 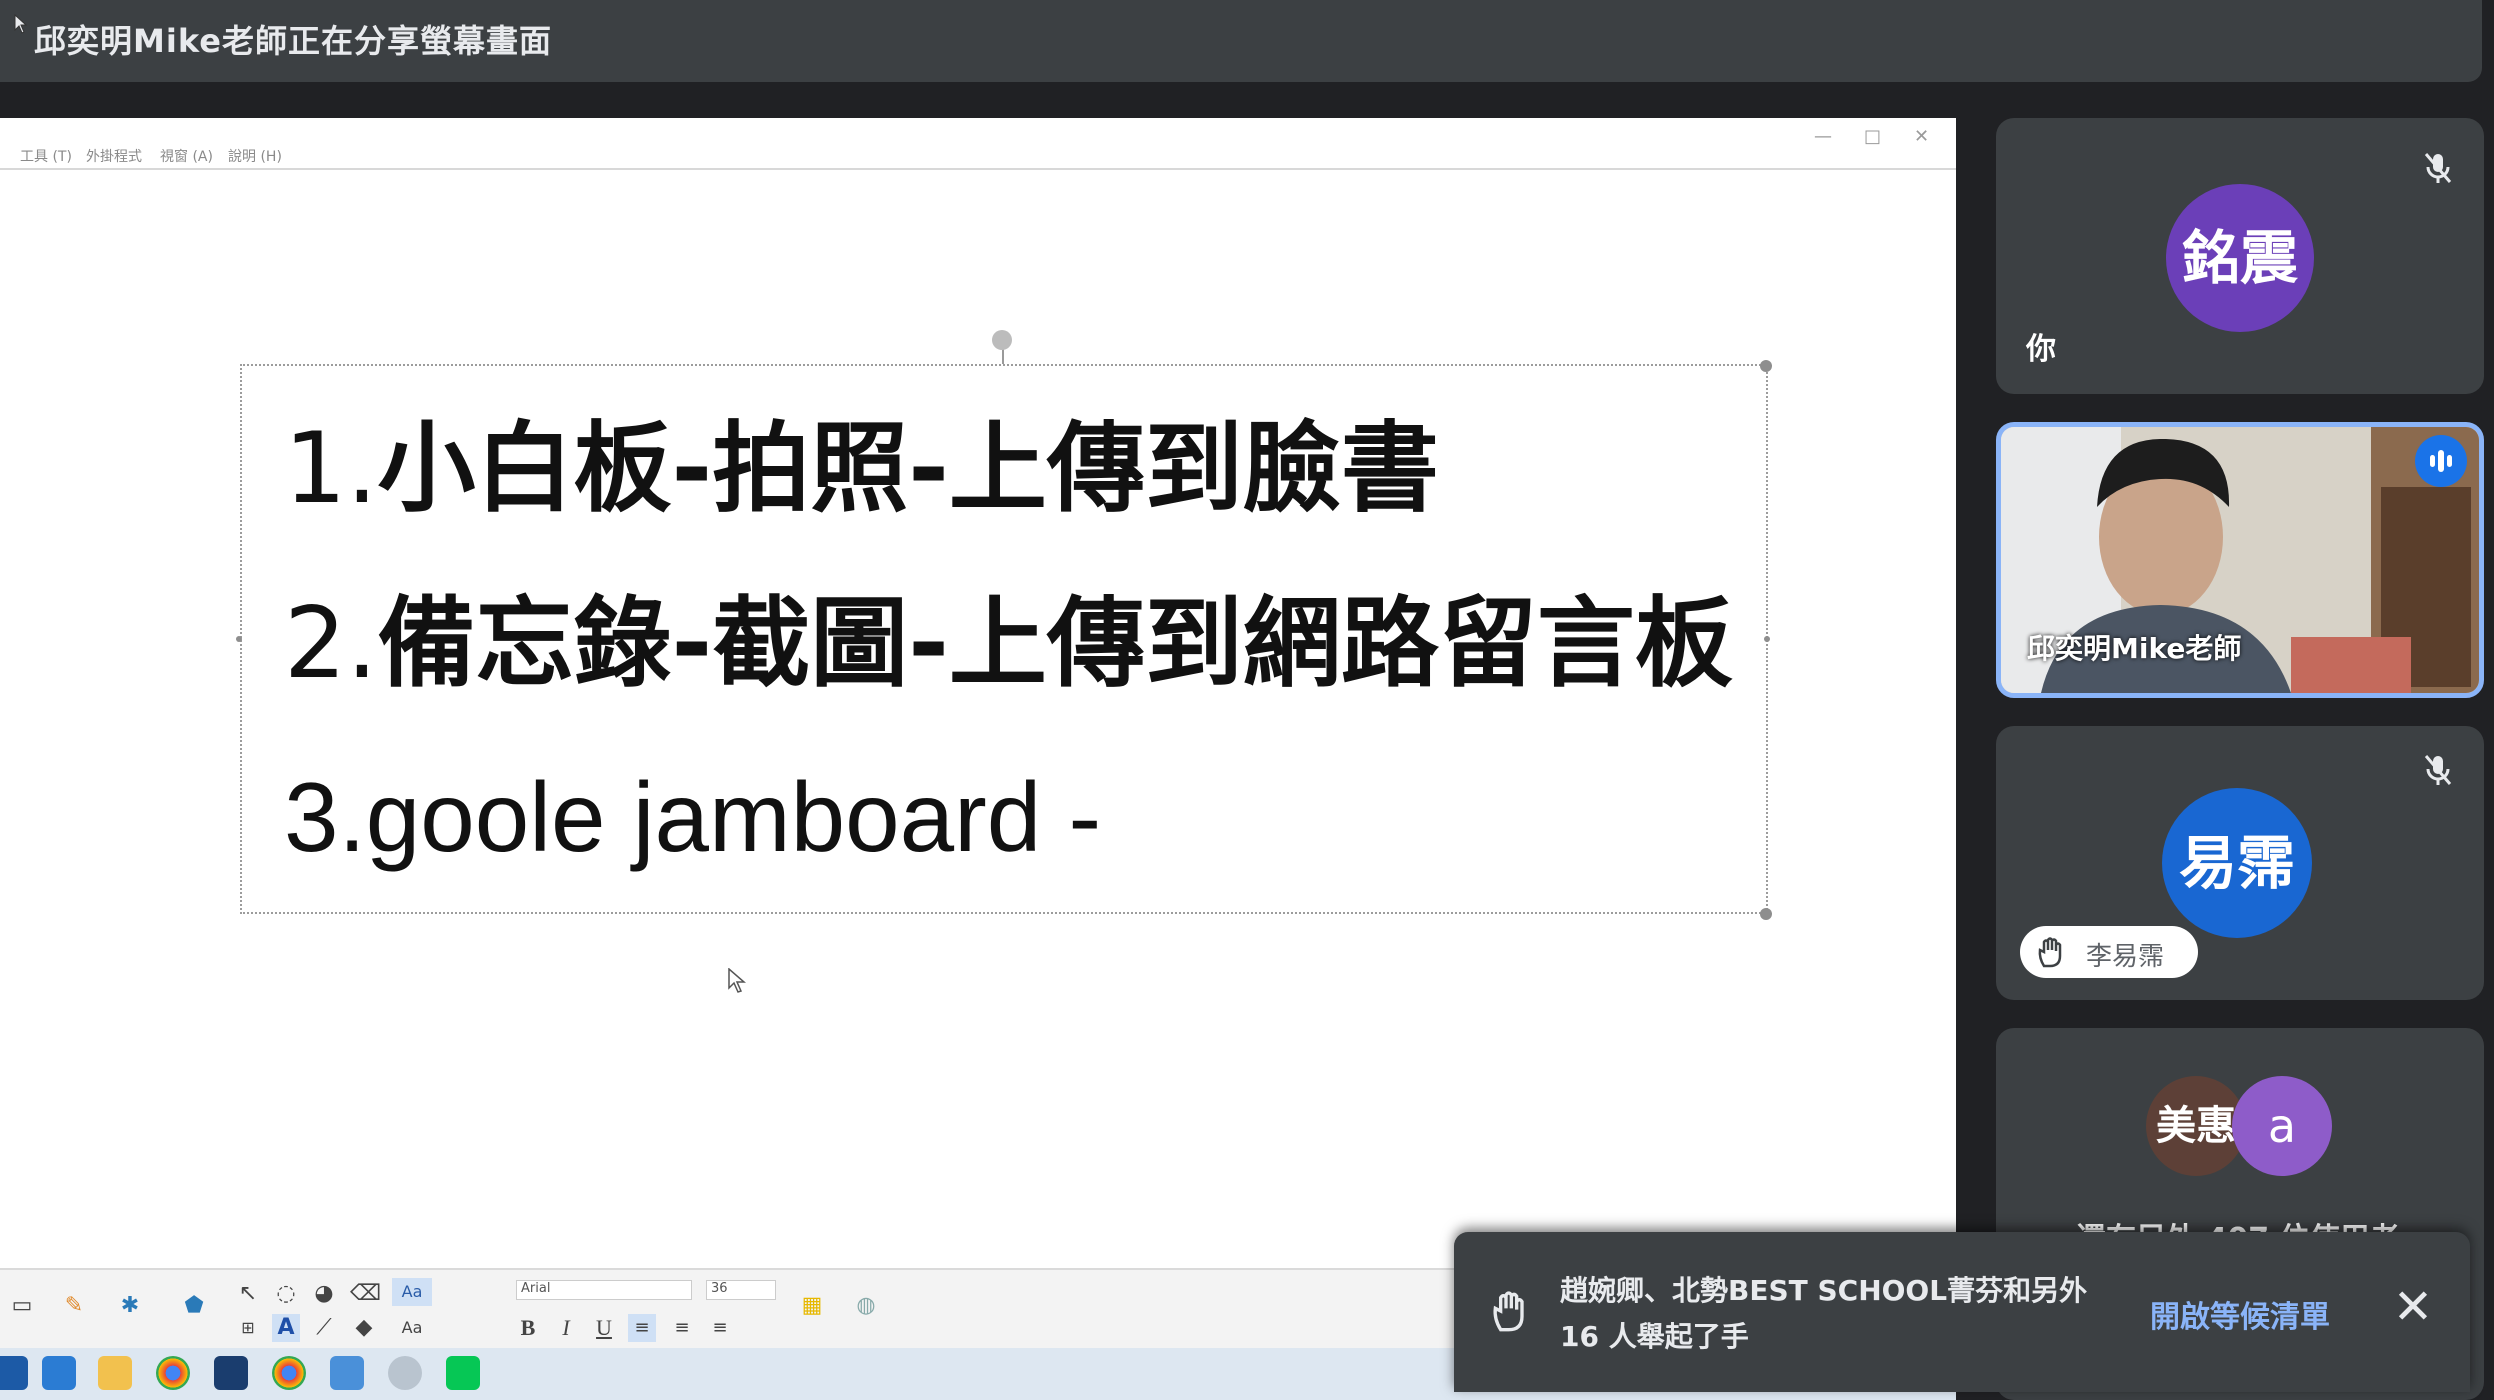 What do you see at coordinates (642, 1328) in the screenshot?
I see `align-left-button: ≡` at bounding box center [642, 1328].